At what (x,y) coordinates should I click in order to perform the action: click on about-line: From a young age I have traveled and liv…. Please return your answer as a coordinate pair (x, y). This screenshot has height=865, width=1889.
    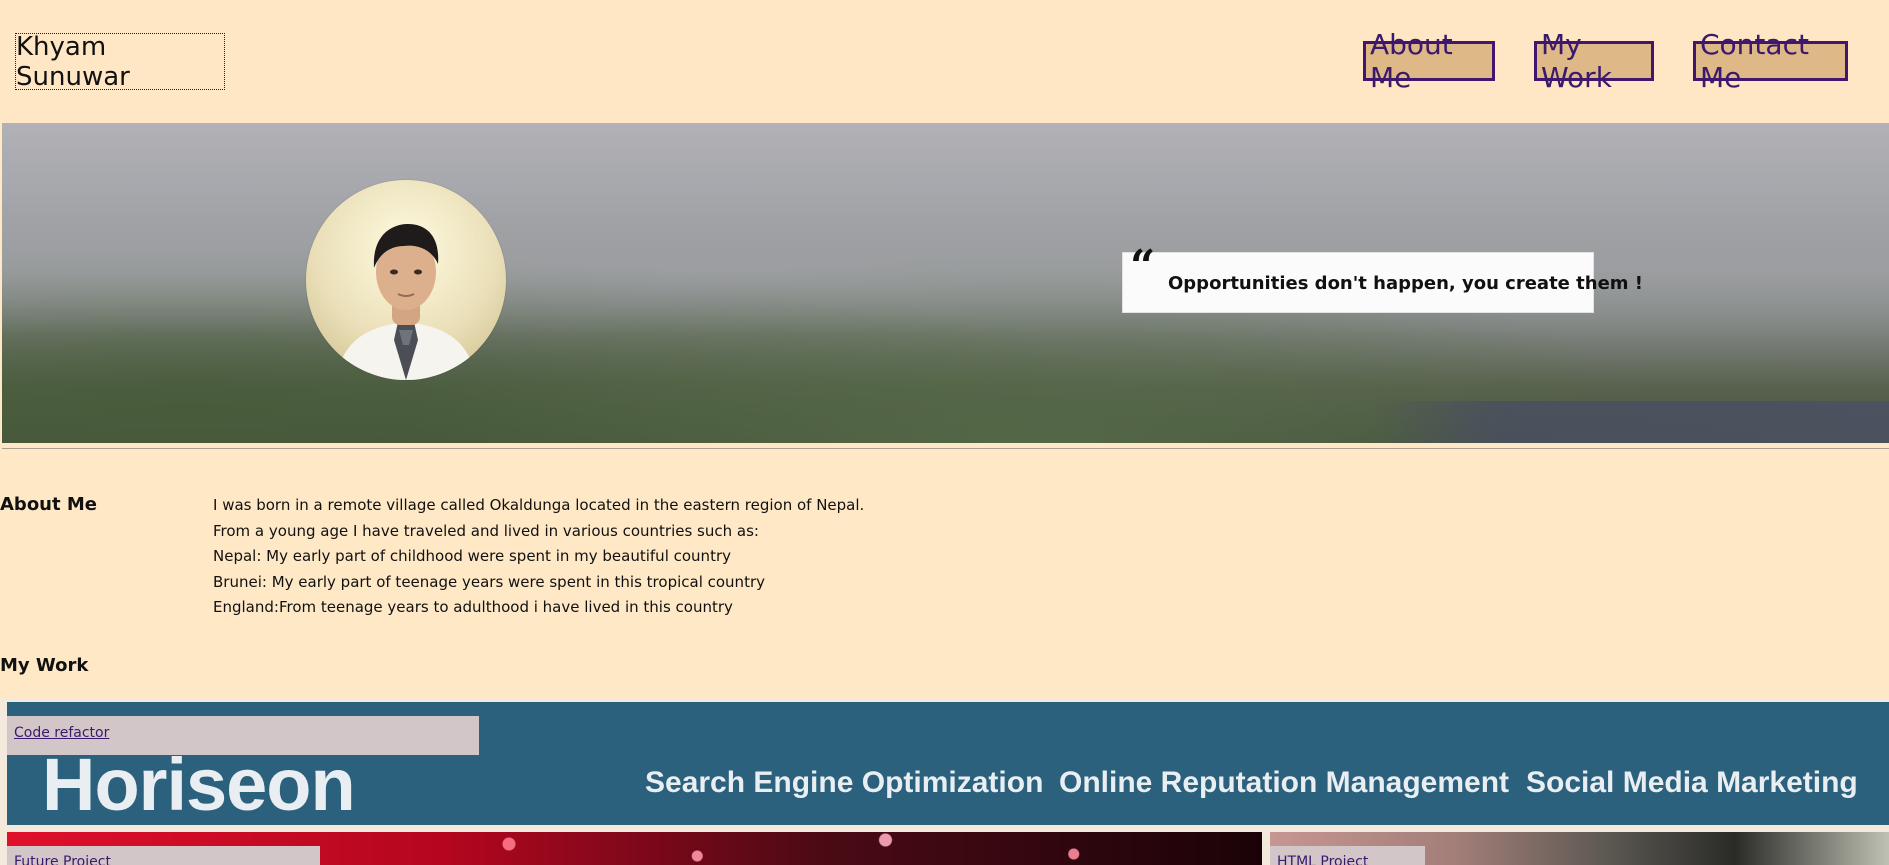
    Looking at the image, I should click on (486, 530).